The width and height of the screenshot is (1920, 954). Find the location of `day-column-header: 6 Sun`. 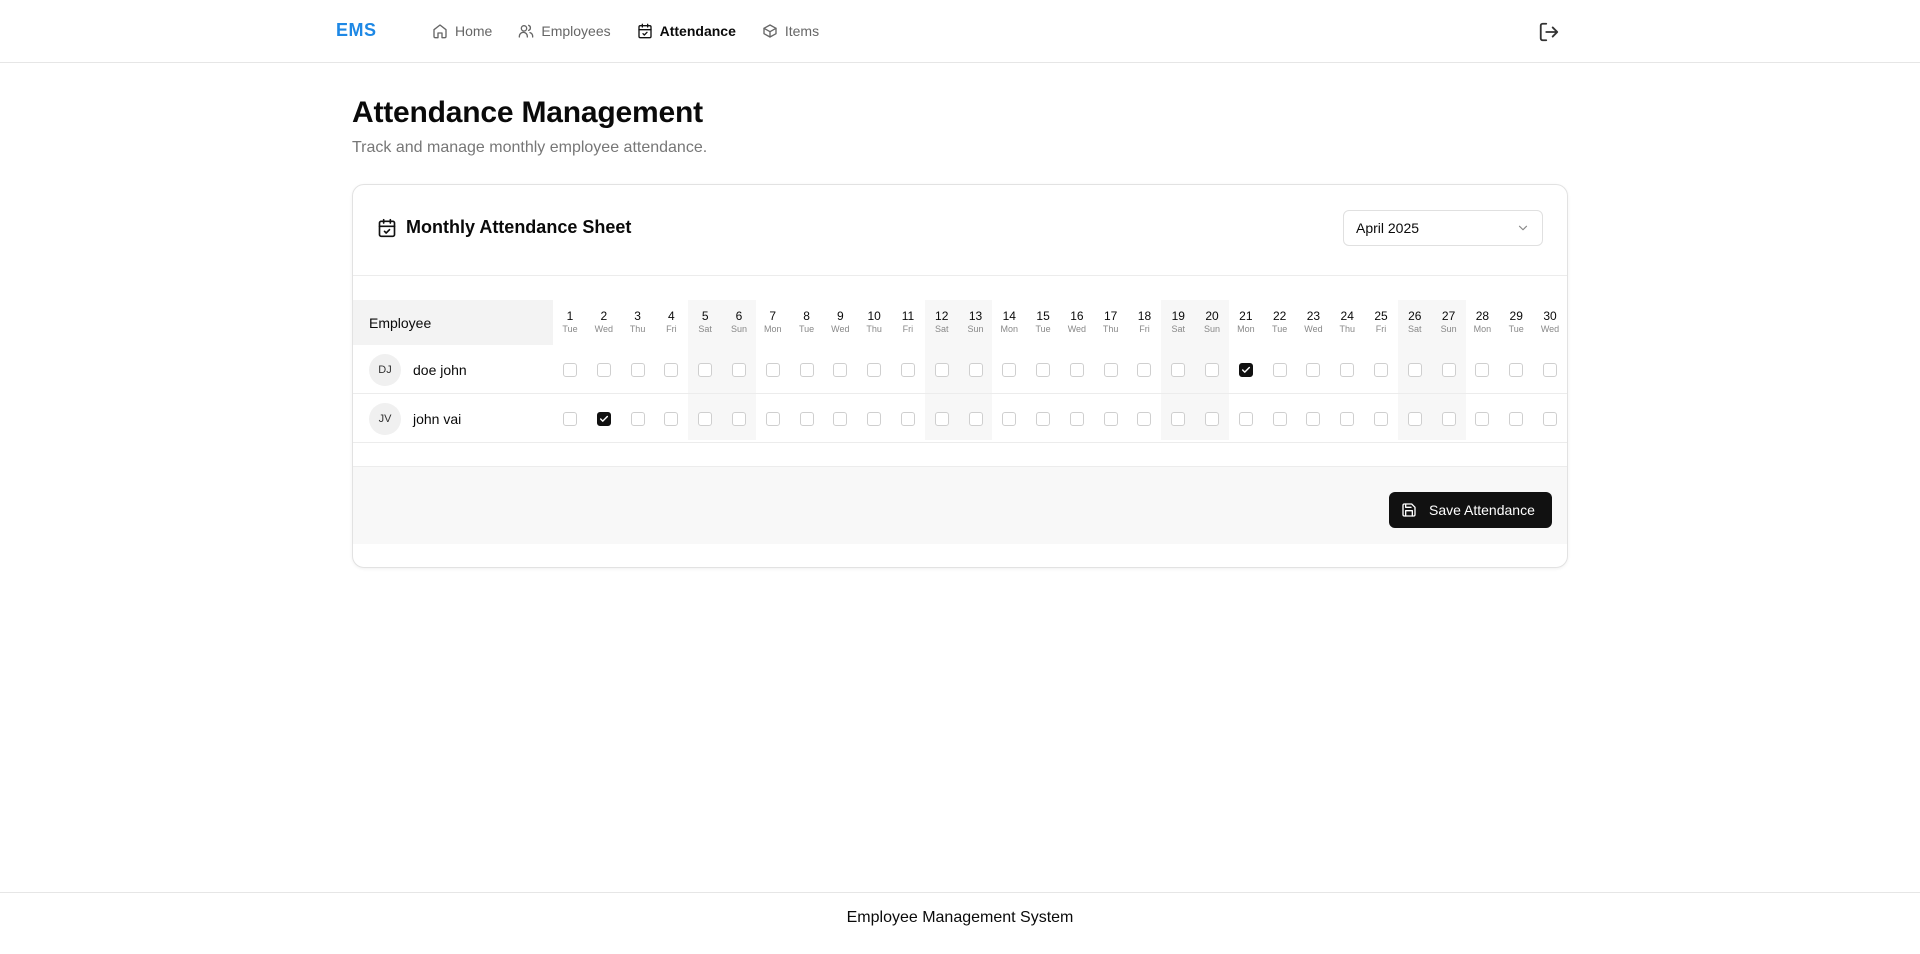

day-column-header: 6 Sun is located at coordinates (739, 322).